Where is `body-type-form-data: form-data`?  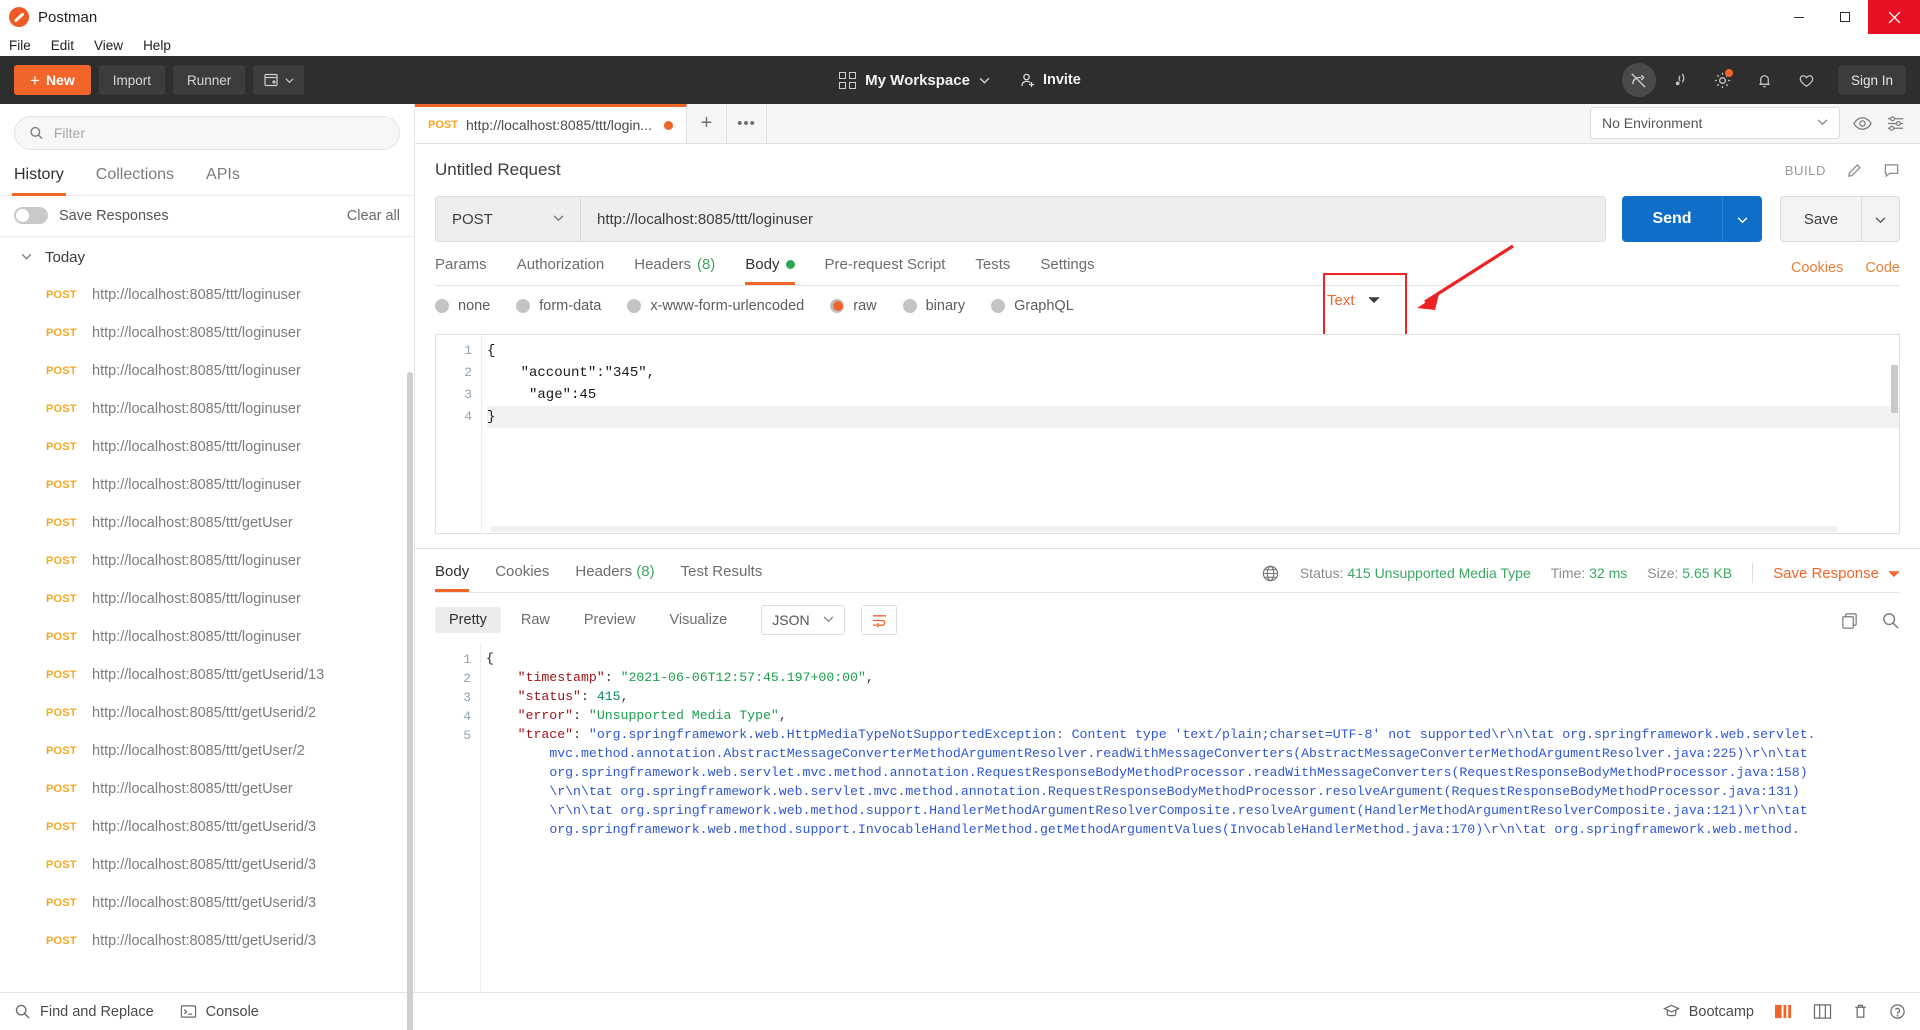
body-type-form-data: form-data is located at coordinates (558, 306).